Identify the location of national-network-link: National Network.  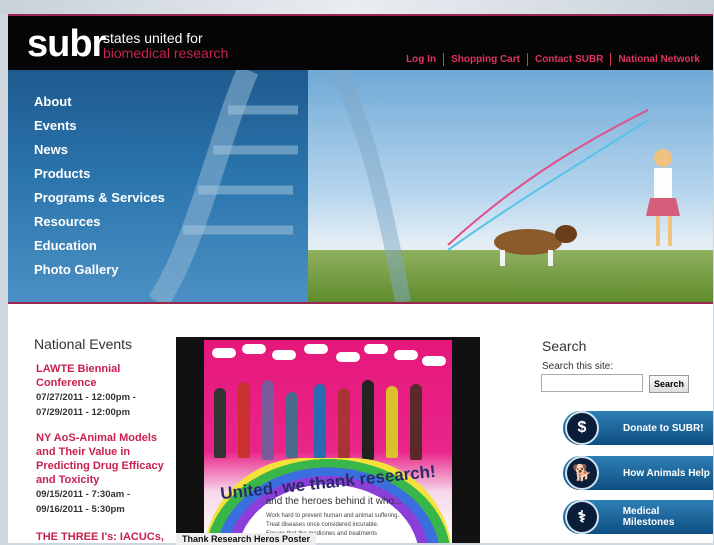
(659, 59).